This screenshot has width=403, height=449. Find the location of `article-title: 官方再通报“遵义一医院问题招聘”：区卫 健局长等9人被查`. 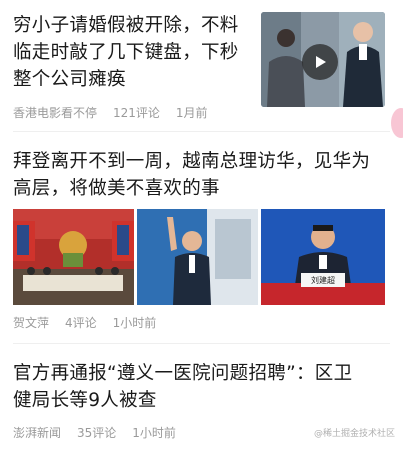

article-title: 官方再通报“遵义一医院问题招聘”：区卫 健局长等9人被查 is located at coordinates (203, 387).